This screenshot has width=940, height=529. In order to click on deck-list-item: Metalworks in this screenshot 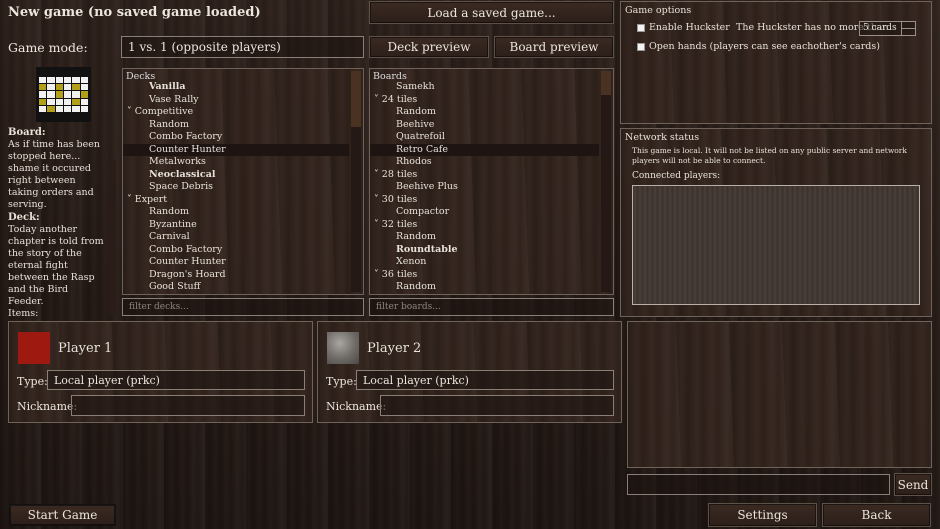, I will do `click(236, 162)`.